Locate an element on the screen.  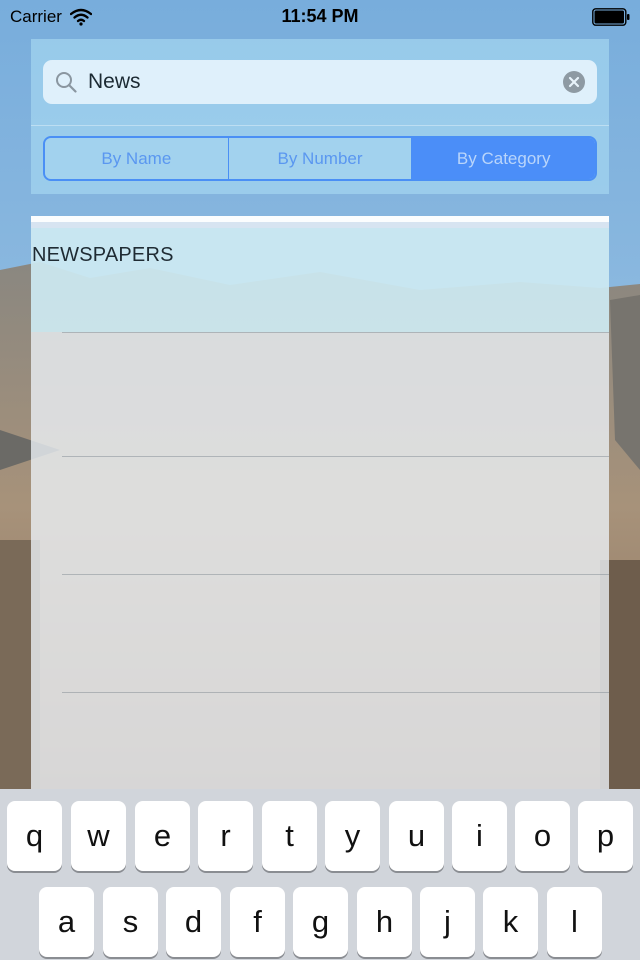
status-time: 11:54 PM is located at coordinates (320, 16).